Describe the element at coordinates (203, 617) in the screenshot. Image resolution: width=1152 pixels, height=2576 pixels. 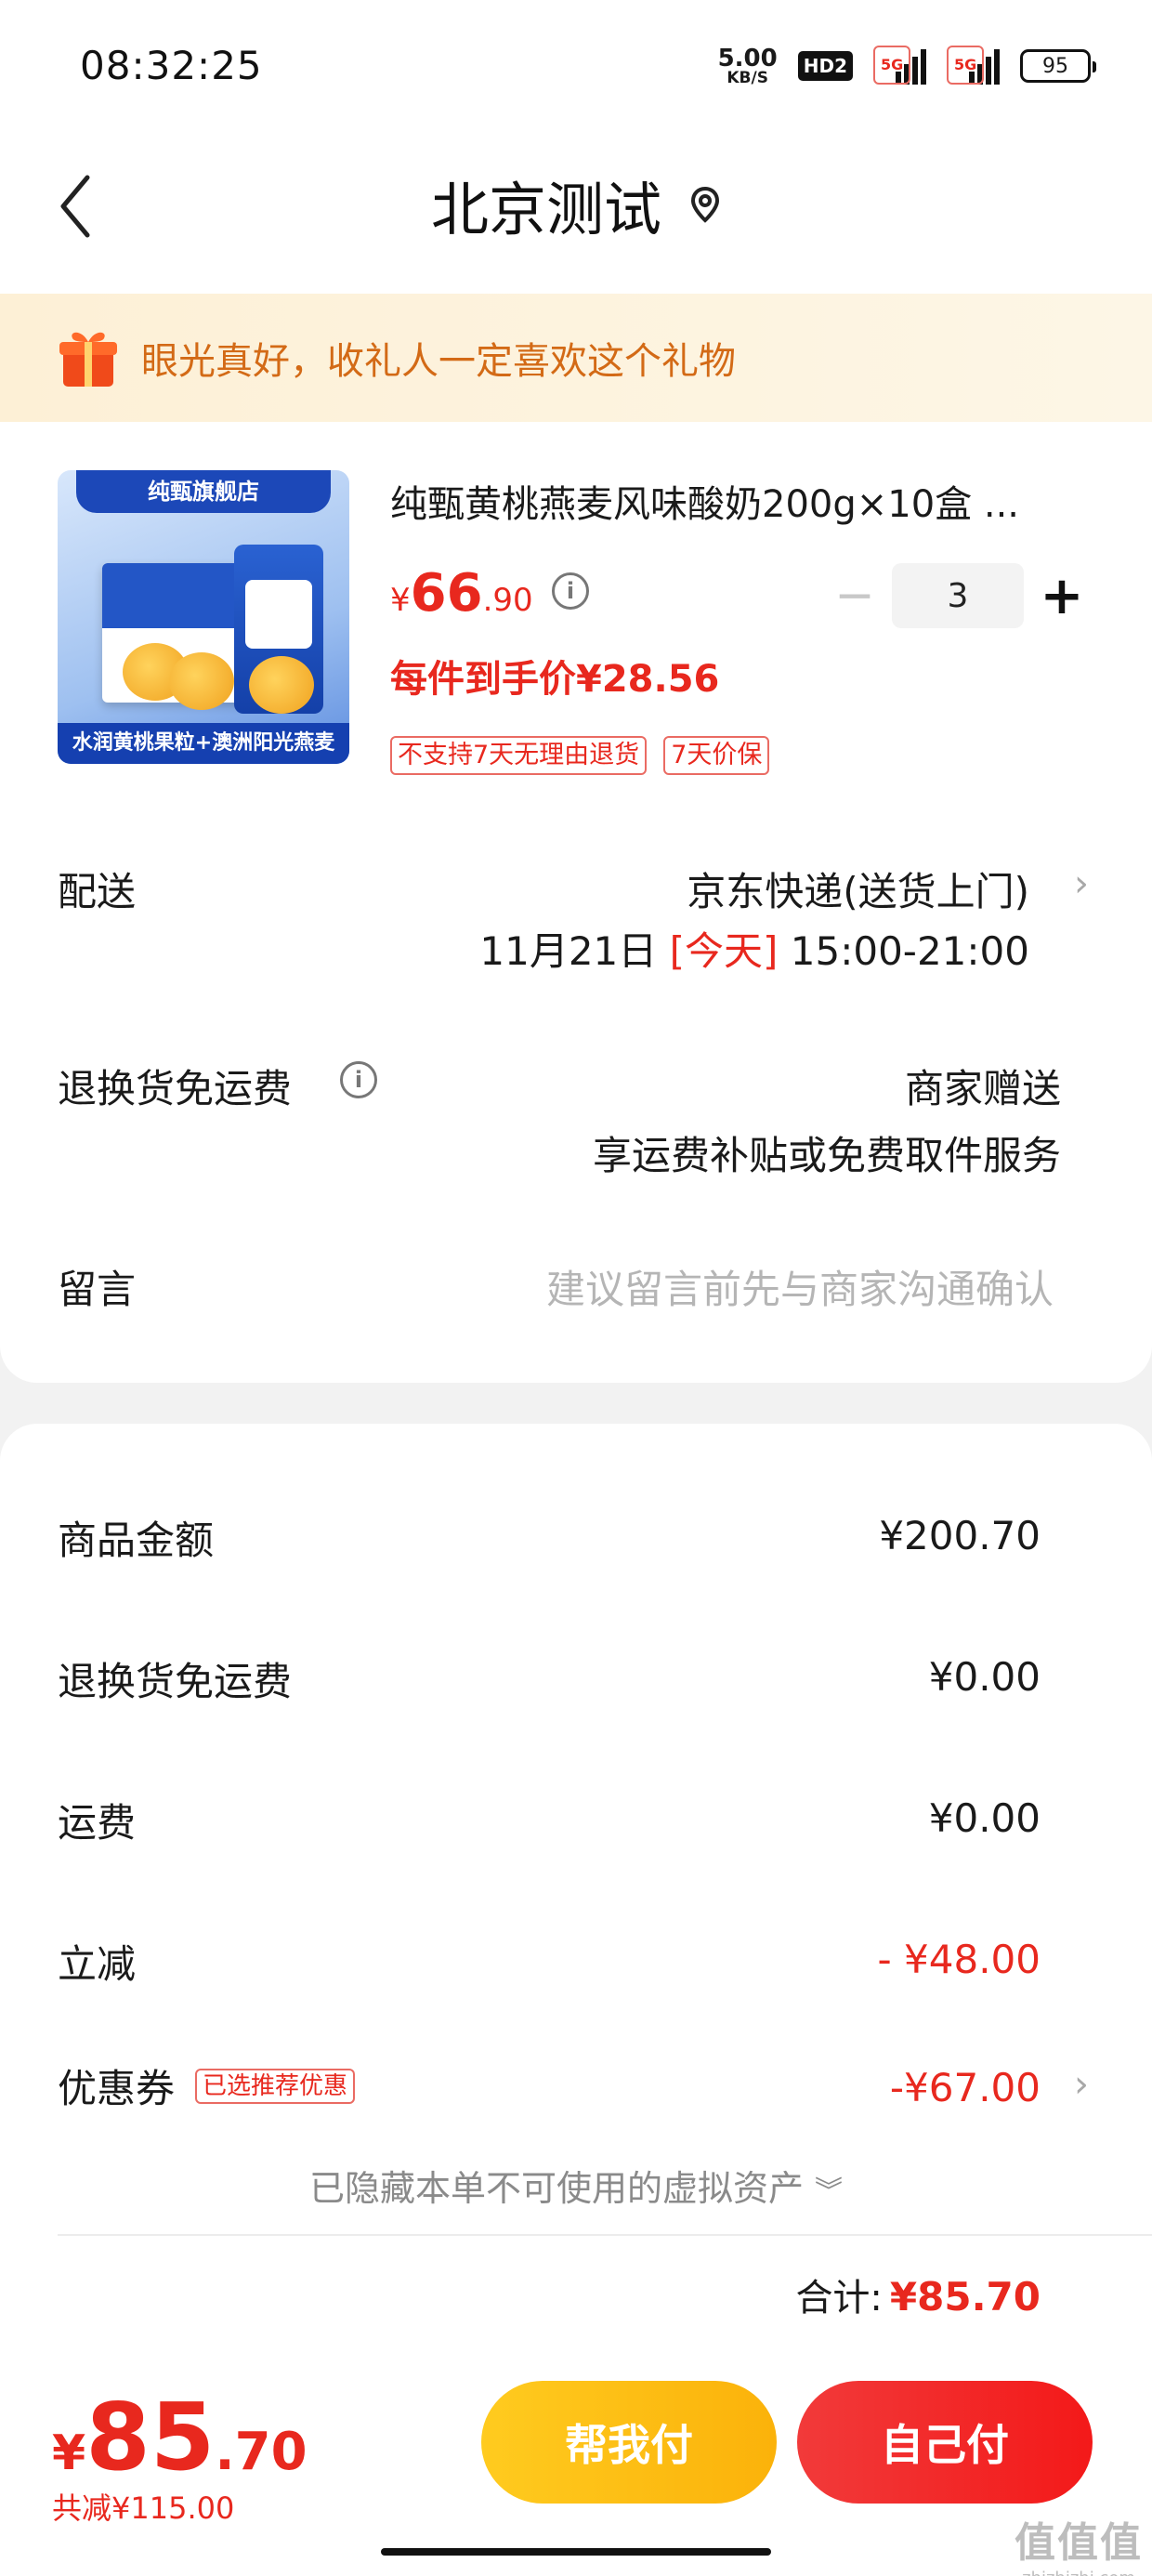
I see `product-image: 纯甄旗舰店 水润黄桃果粒+澳洲阳光燕麦` at that location.